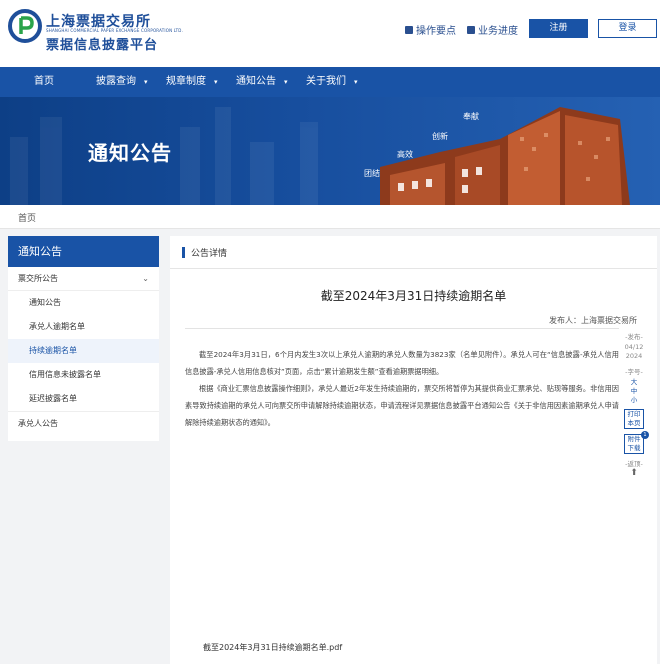  Describe the element at coordinates (634, 356) in the screenshot. I see `publish-year: 2024` at that location.